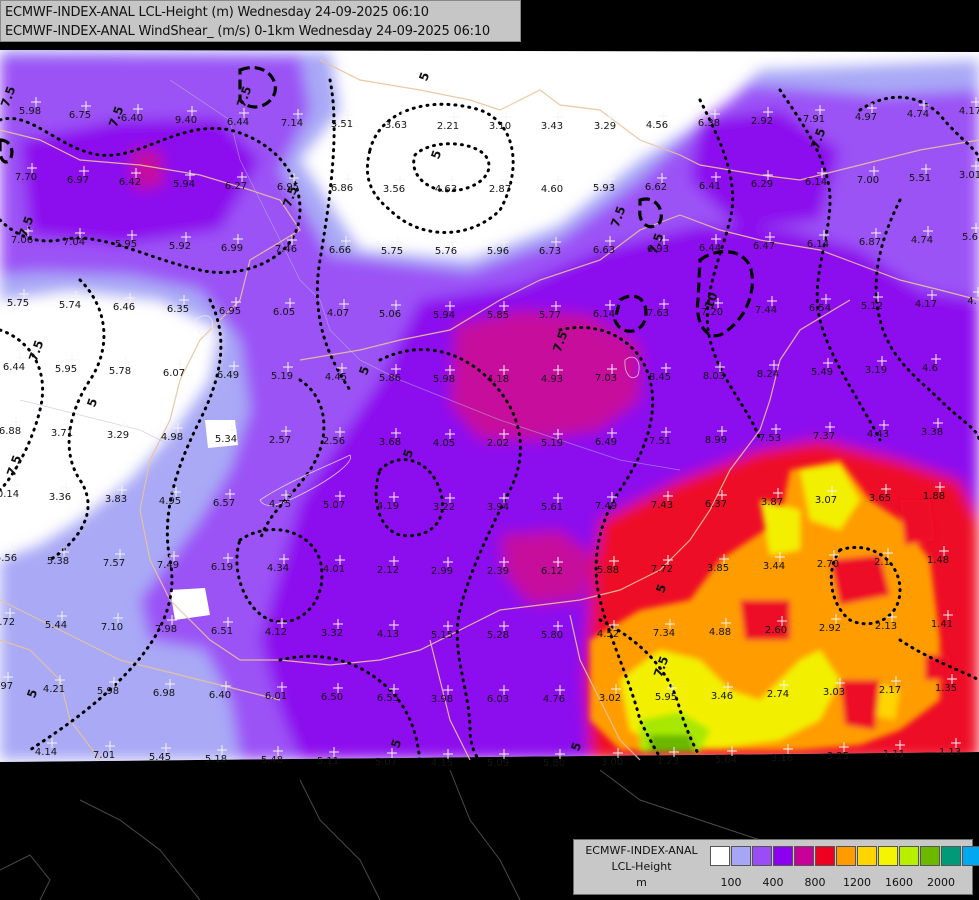  Describe the element at coordinates (284, 312) in the screenshot. I see `grid-value-label: 6.05` at that location.